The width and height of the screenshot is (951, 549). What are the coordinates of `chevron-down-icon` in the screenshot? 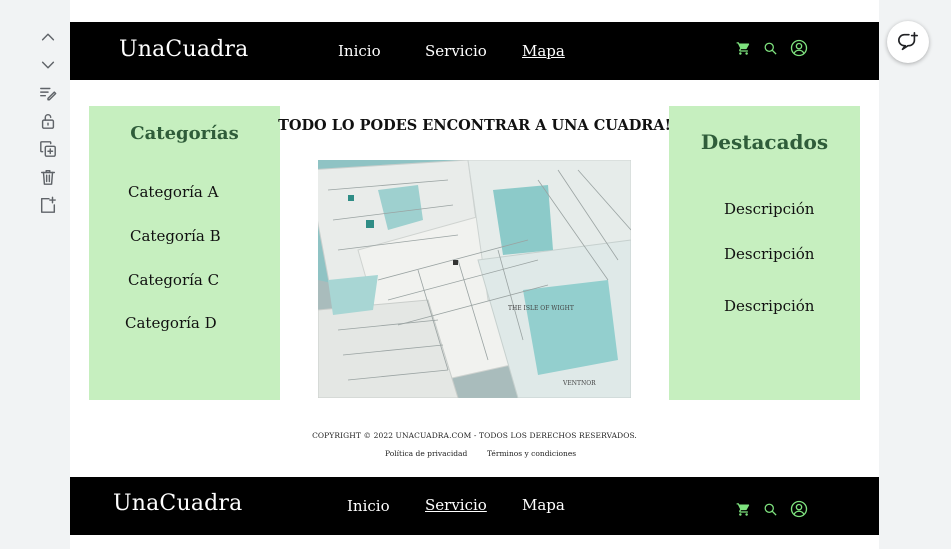 It's located at (48, 65).